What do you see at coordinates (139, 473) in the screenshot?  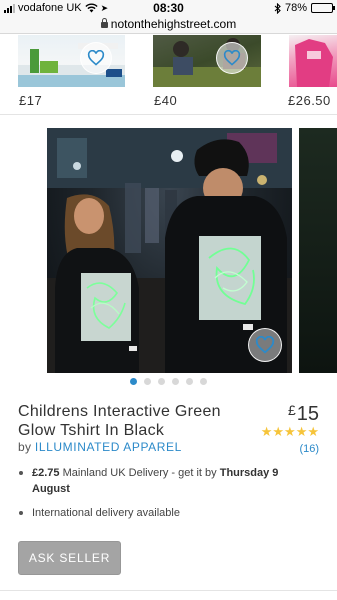 I see `delivery-text: Mainland UK Delivery - get it by` at bounding box center [139, 473].